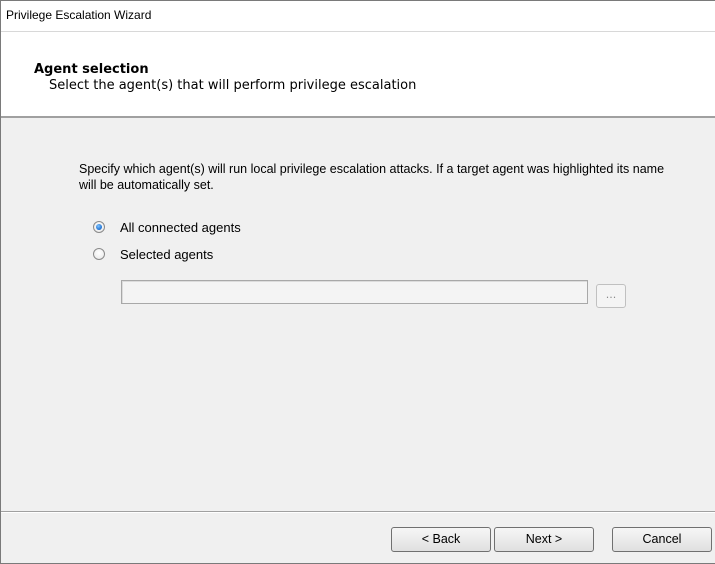  I want to click on option-all-agents: All connected agents, so click(167, 227).